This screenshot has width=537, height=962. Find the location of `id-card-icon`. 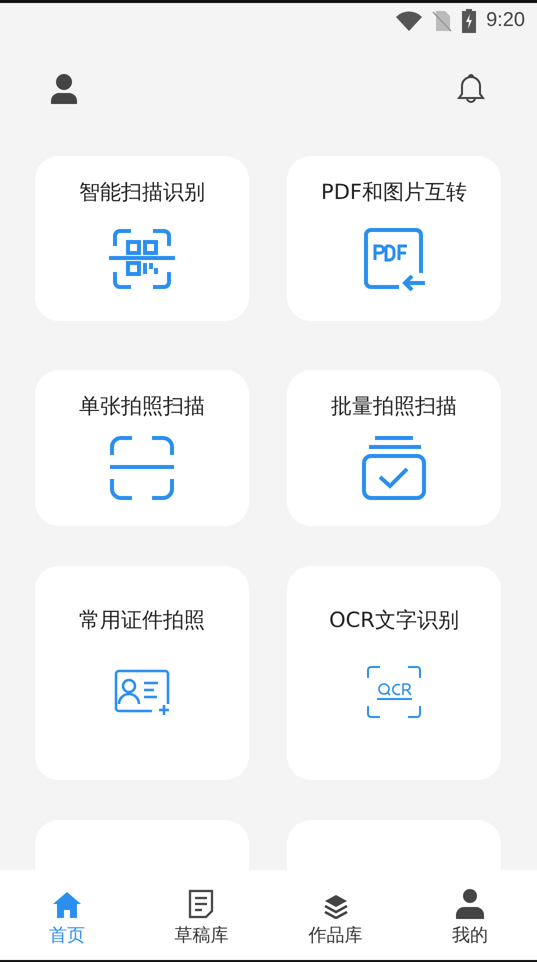

id-card-icon is located at coordinates (142, 692).